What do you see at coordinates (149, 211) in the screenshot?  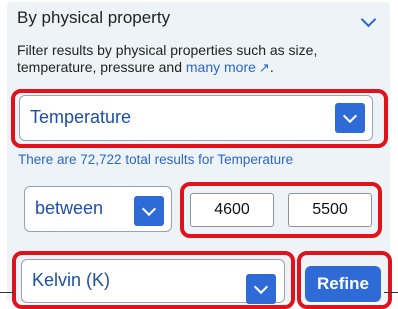 I see `dropdown-arrow-icon` at bounding box center [149, 211].